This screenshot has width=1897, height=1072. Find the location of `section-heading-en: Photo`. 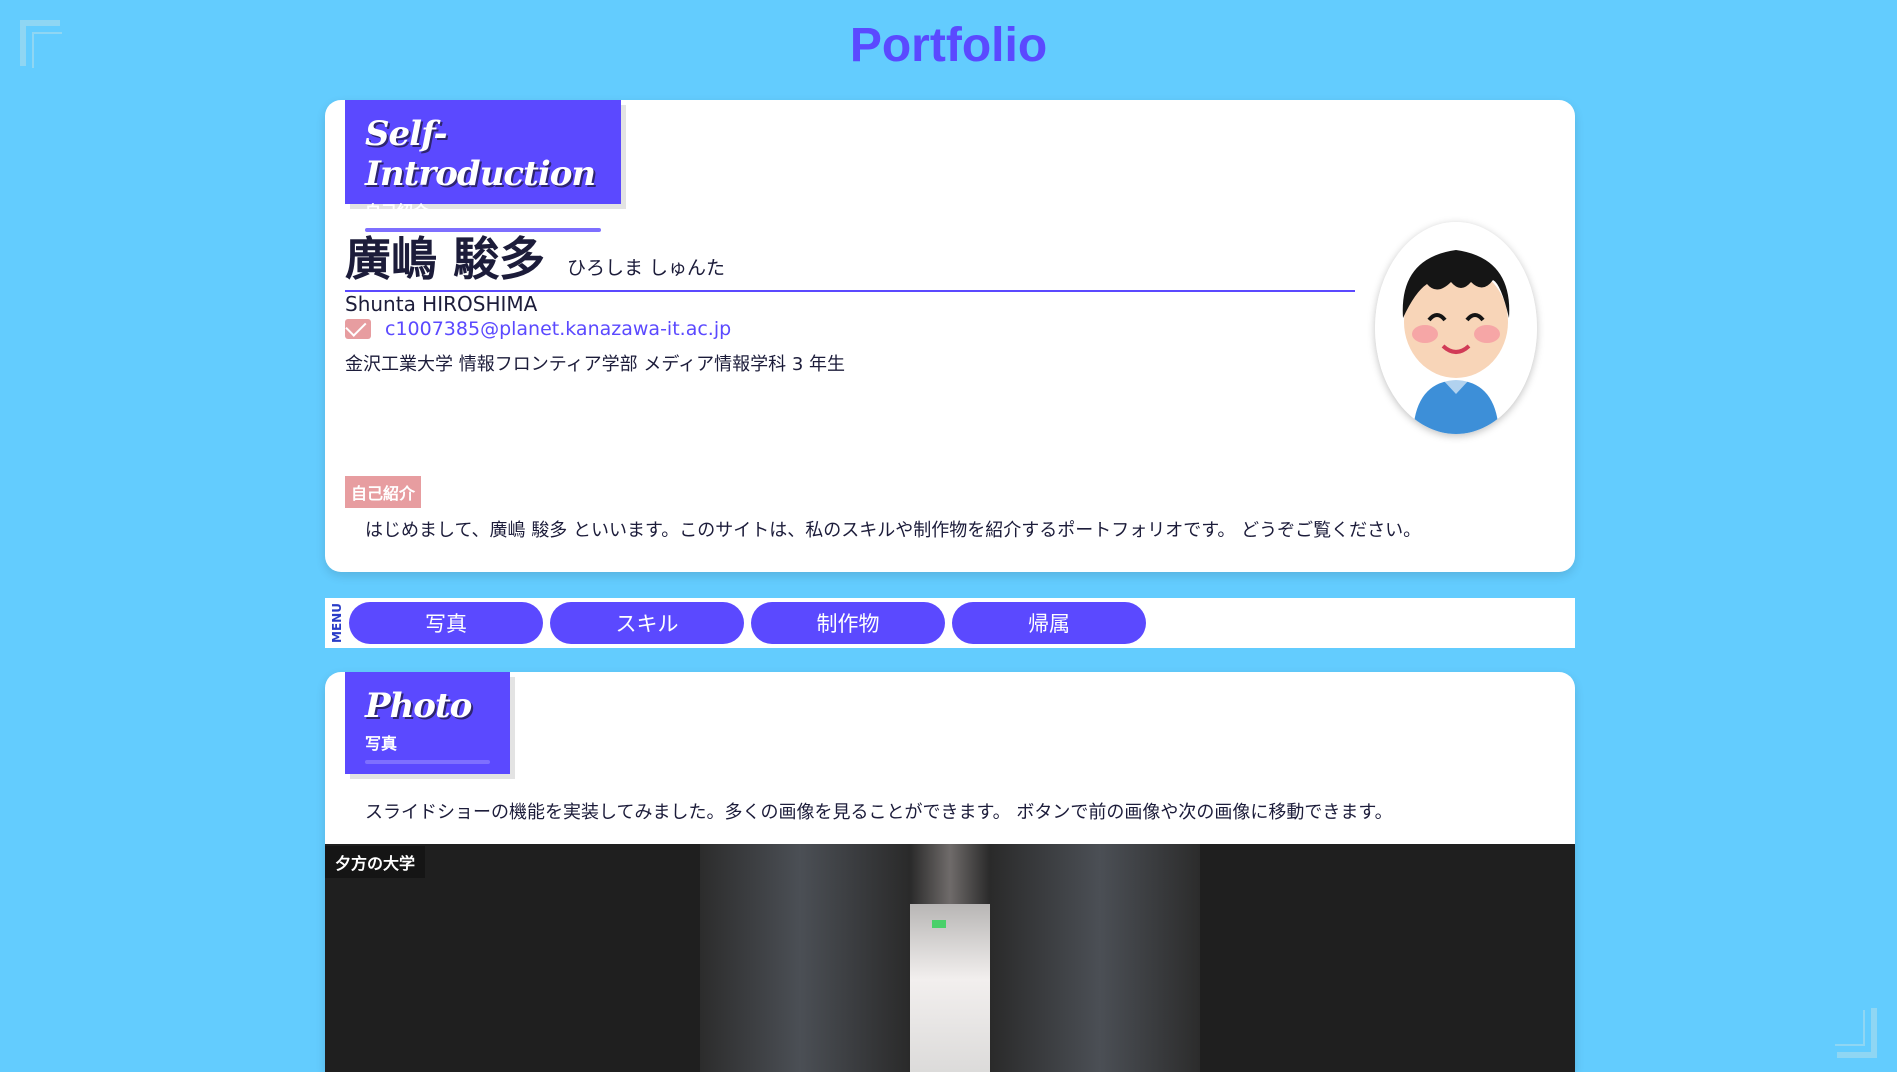

section-heading-en: Photo is located at coordinates (427, 706).